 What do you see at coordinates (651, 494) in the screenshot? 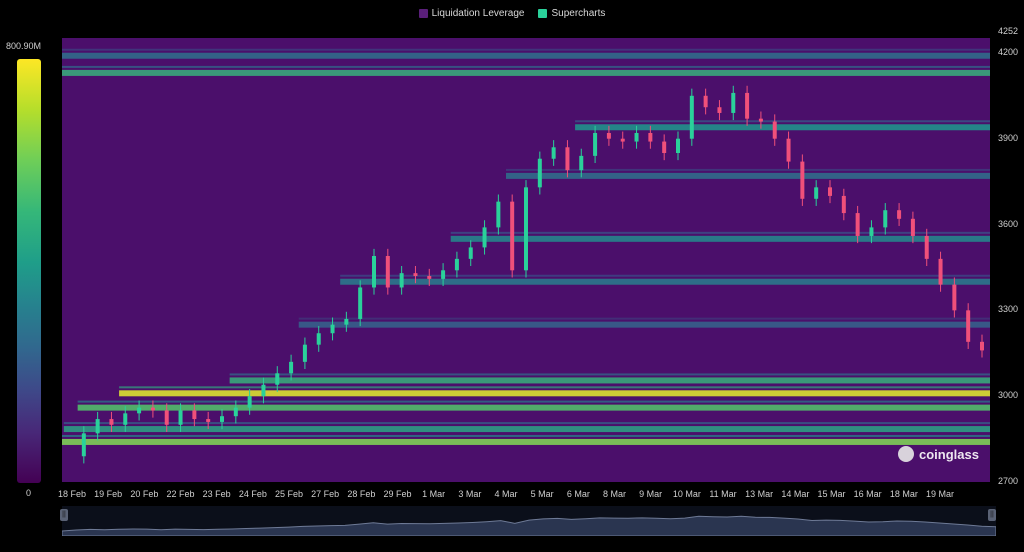
I see `x-tick-label: 9 Mar` at bounding box center [651, 494].